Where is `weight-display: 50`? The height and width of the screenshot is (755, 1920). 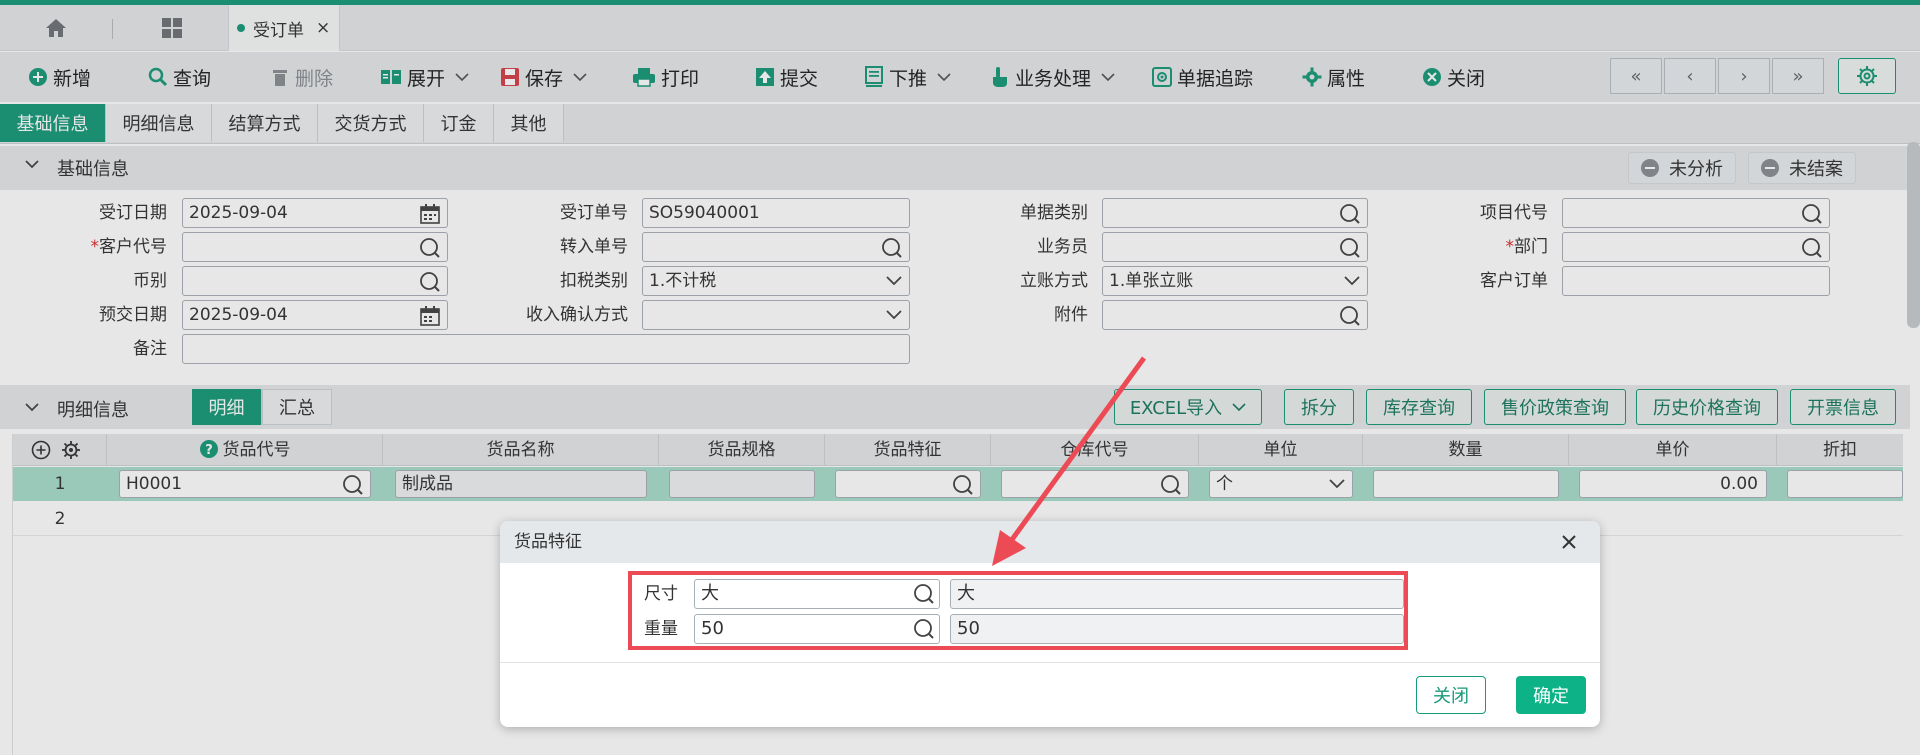
weight-display: 50 is located at coordinates (1177, 629).